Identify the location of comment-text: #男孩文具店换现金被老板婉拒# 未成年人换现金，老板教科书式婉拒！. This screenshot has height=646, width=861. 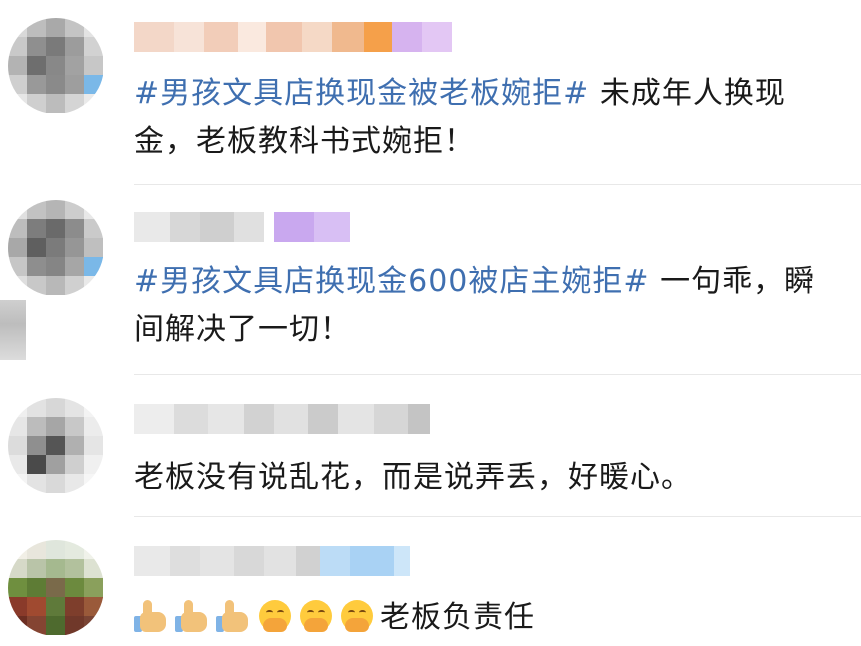
(490, 118).